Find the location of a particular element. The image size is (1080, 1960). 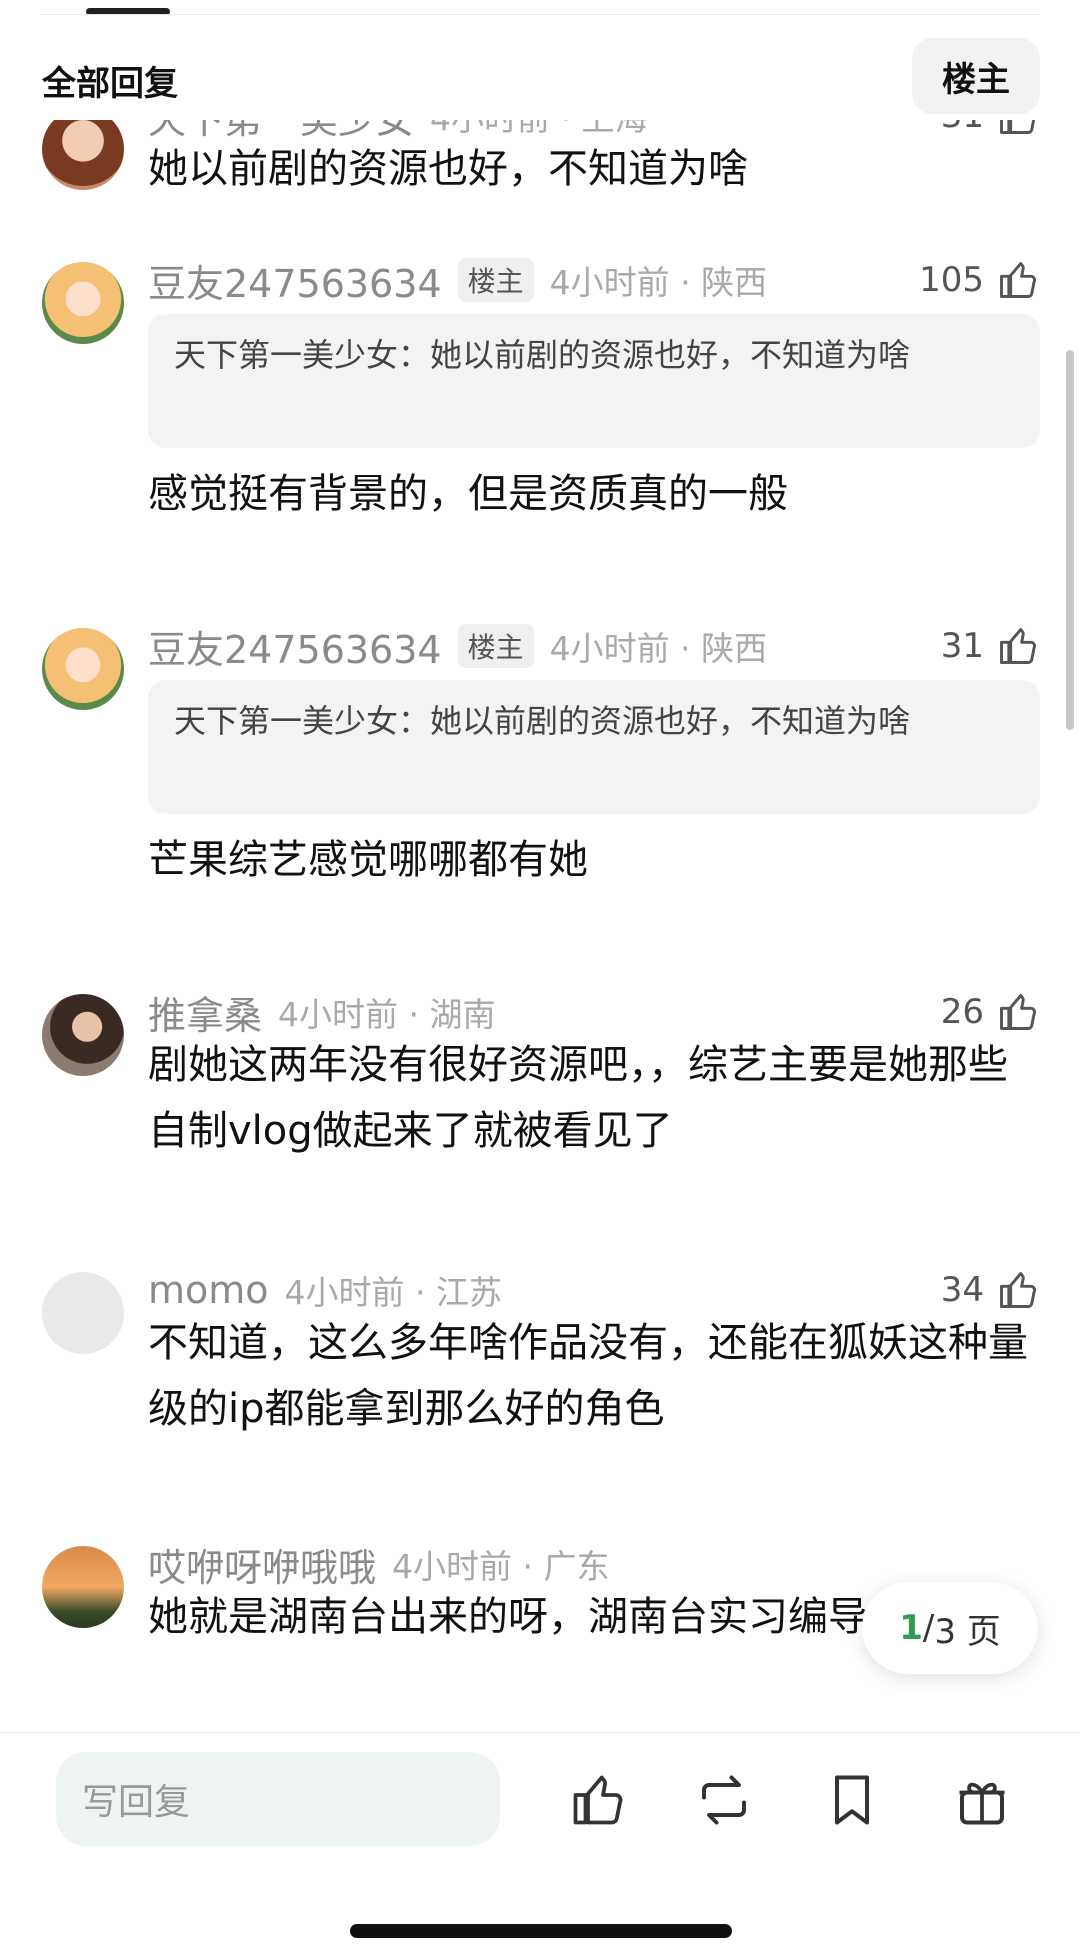

comment-meta: 豆友247563634 楼主 4小时前 · 陕西 105 is located at coordinates (594, 281).